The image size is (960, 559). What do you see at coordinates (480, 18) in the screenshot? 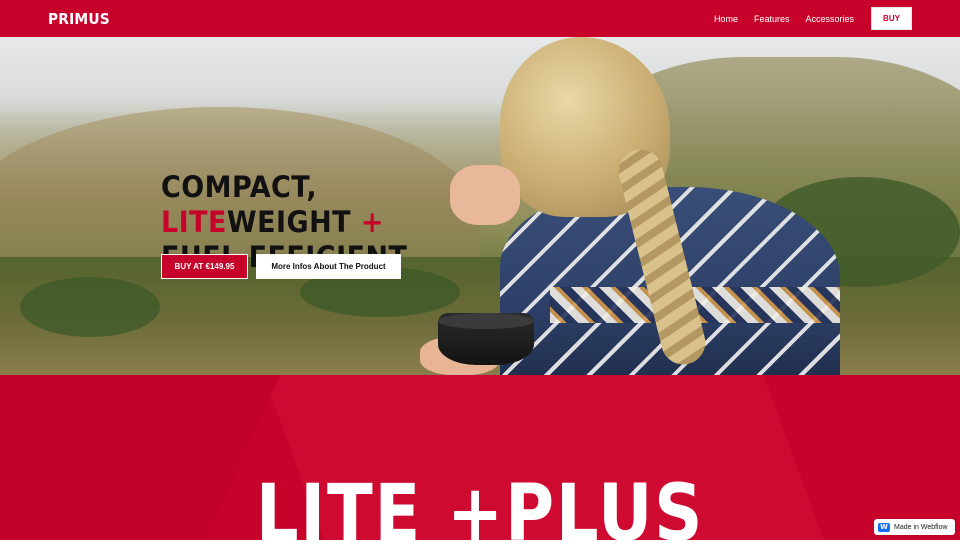
I see `top-navigation: PRIMUS Home Features Accessories BUY` at bounding box center [480, 18].